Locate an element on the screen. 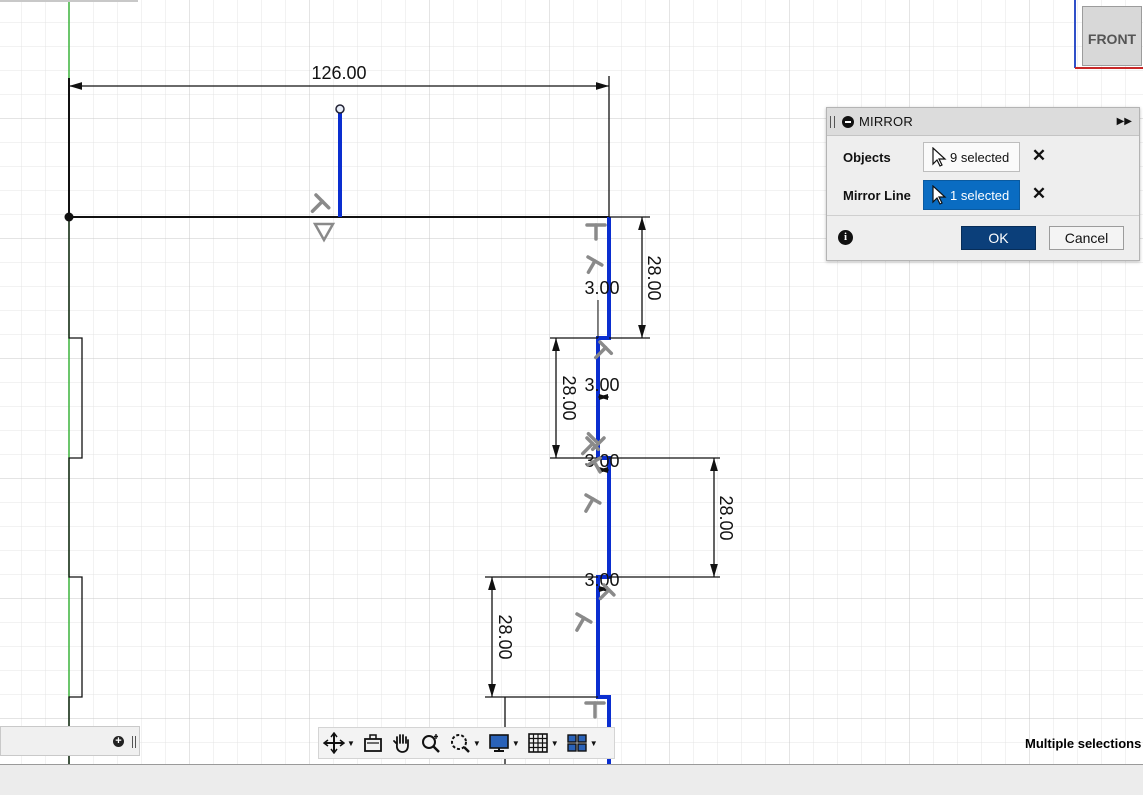 The width and height of the screenshot is (1143, 795). browser-panel-collapsed: + is located at coordinates (70, 741).